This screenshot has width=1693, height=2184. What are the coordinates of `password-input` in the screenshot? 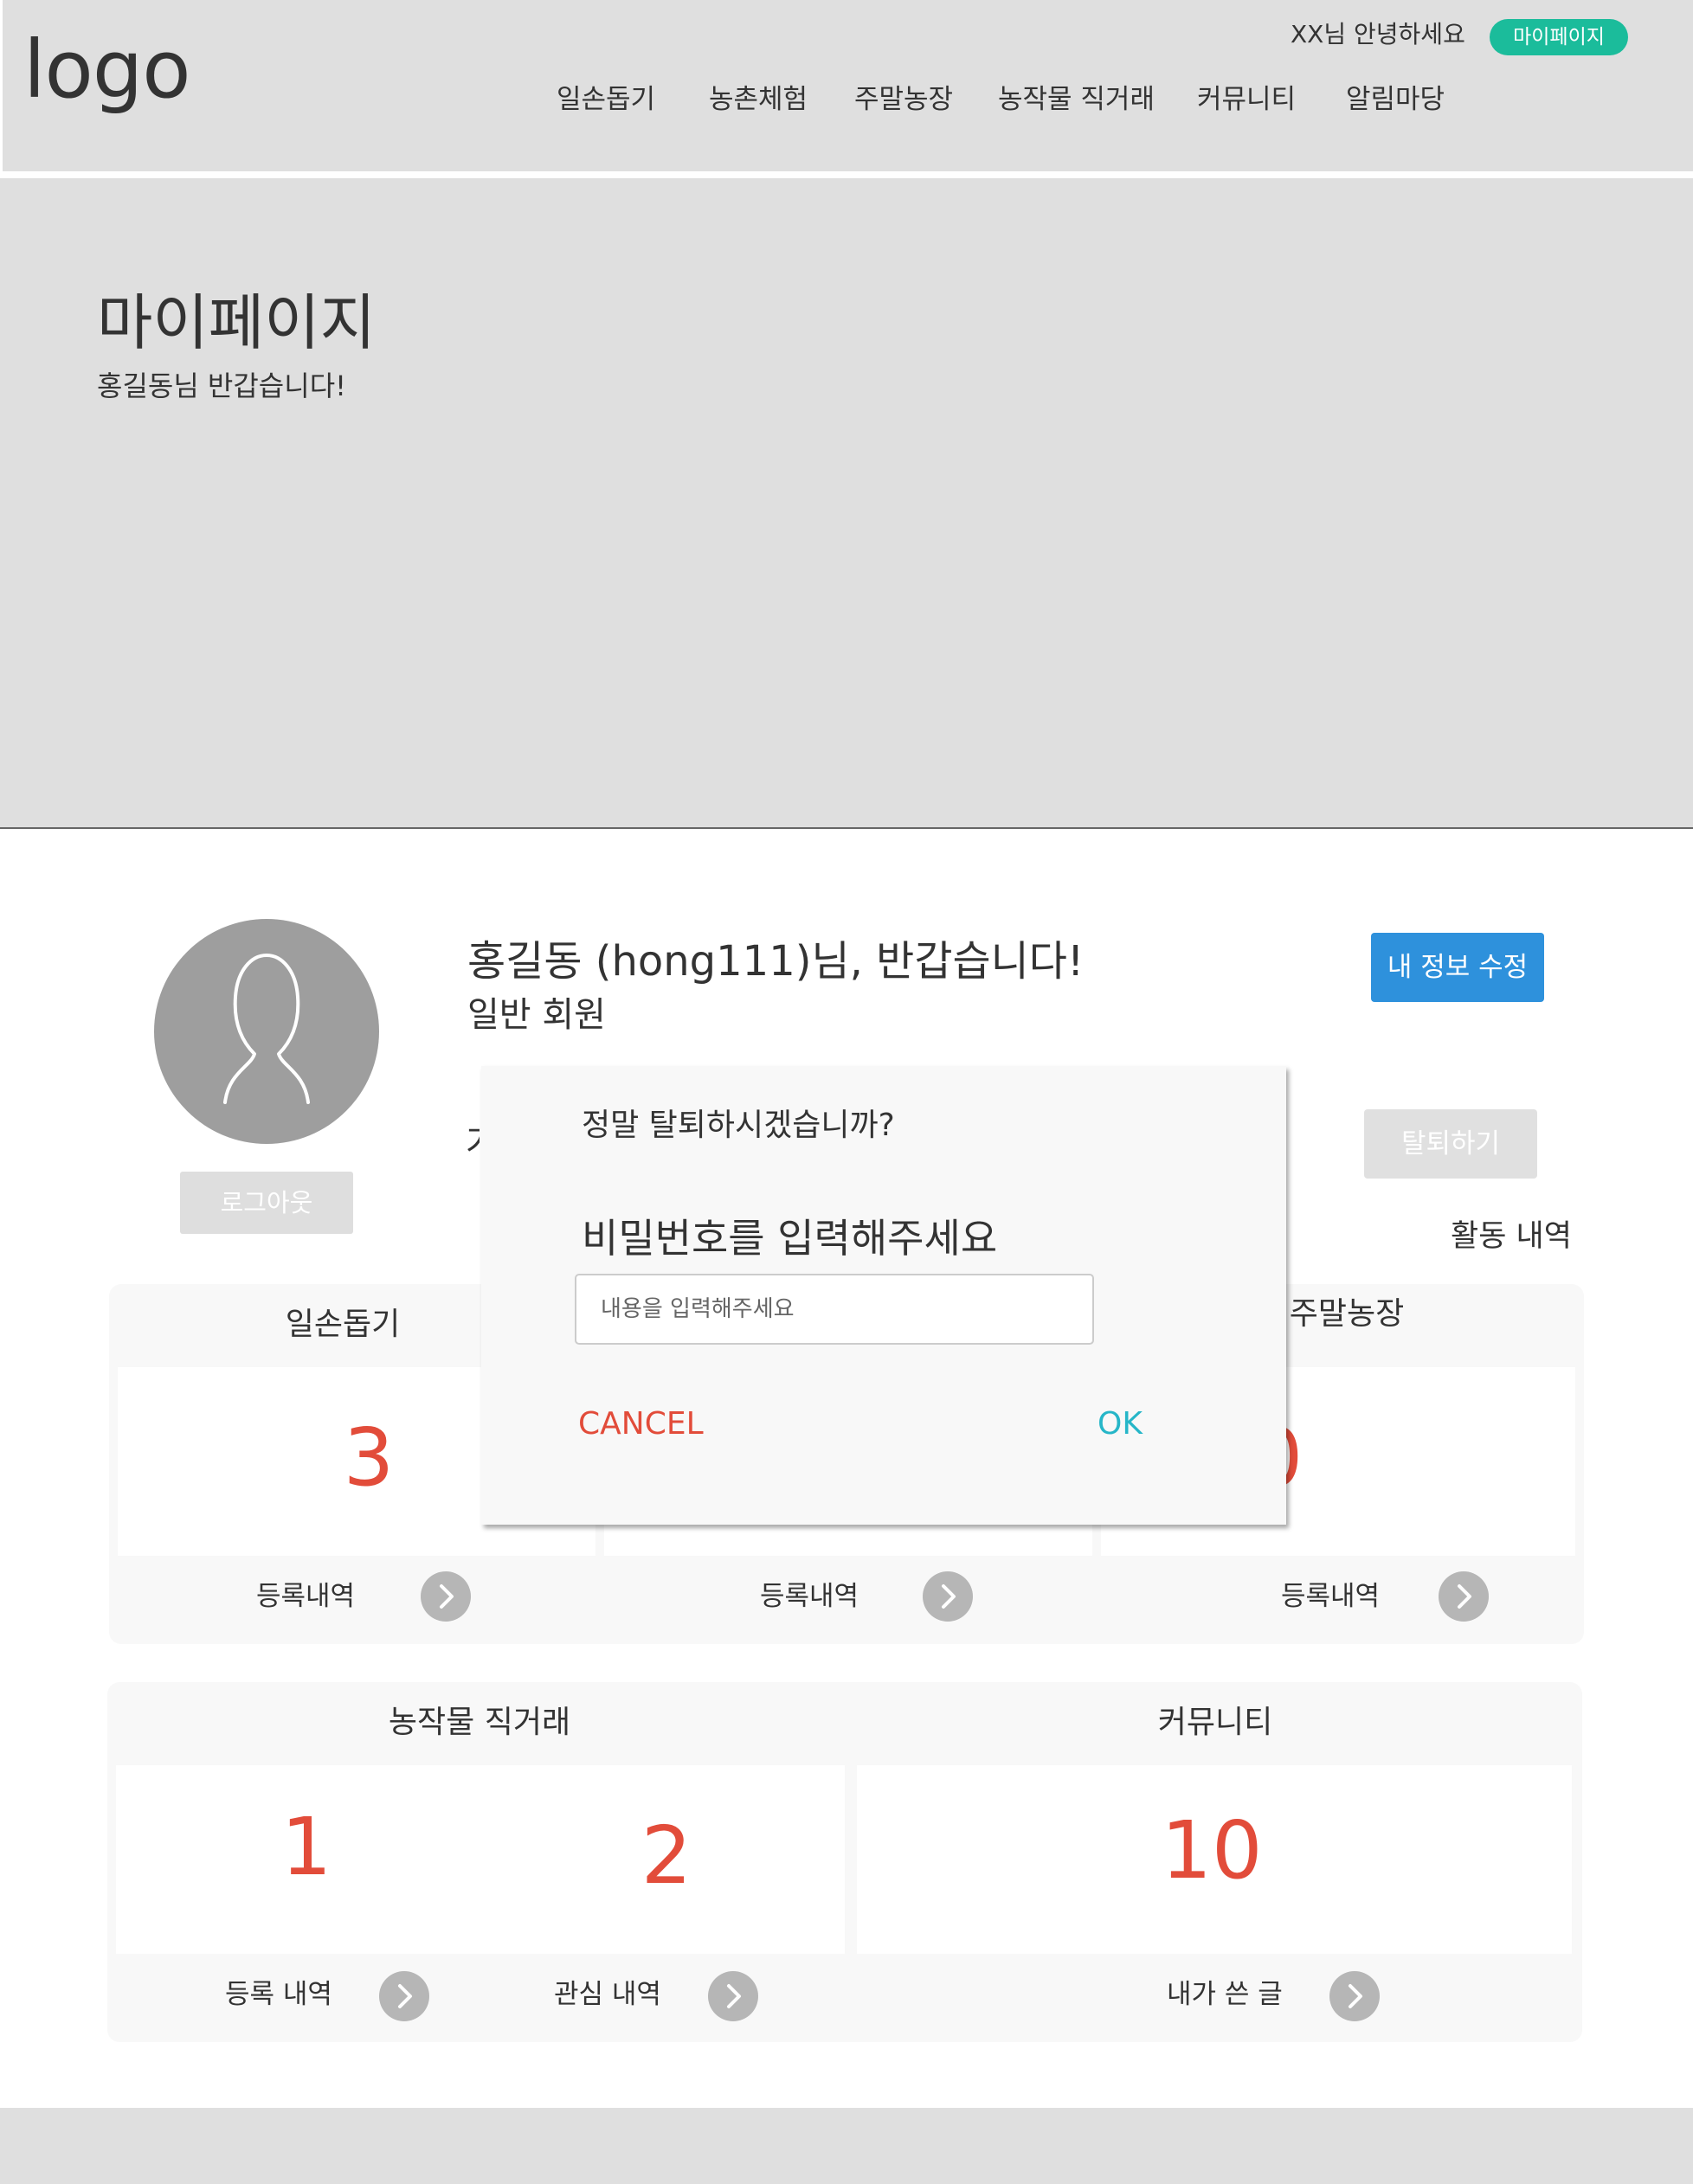 It's located at (834, 1309).